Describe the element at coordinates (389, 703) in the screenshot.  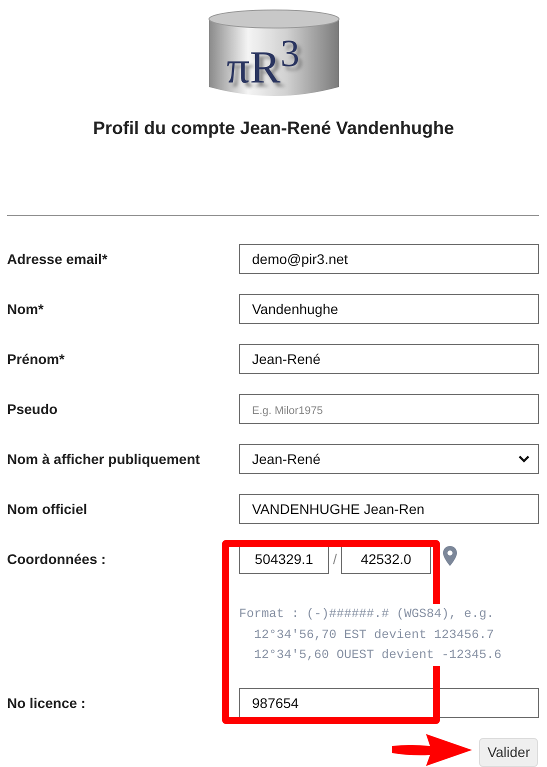
I see `input-field: 987654` at that location.